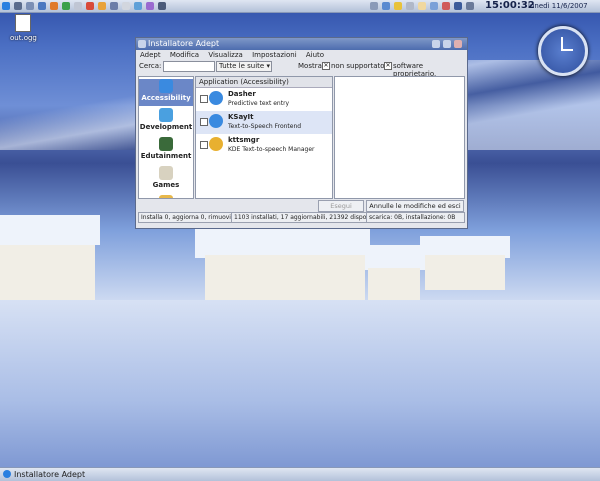 The width and height of the screenshot is (600, 481). Describe the element at coordinates (7, 474) in the screenshot. I see `adept-task-icon` at that location.